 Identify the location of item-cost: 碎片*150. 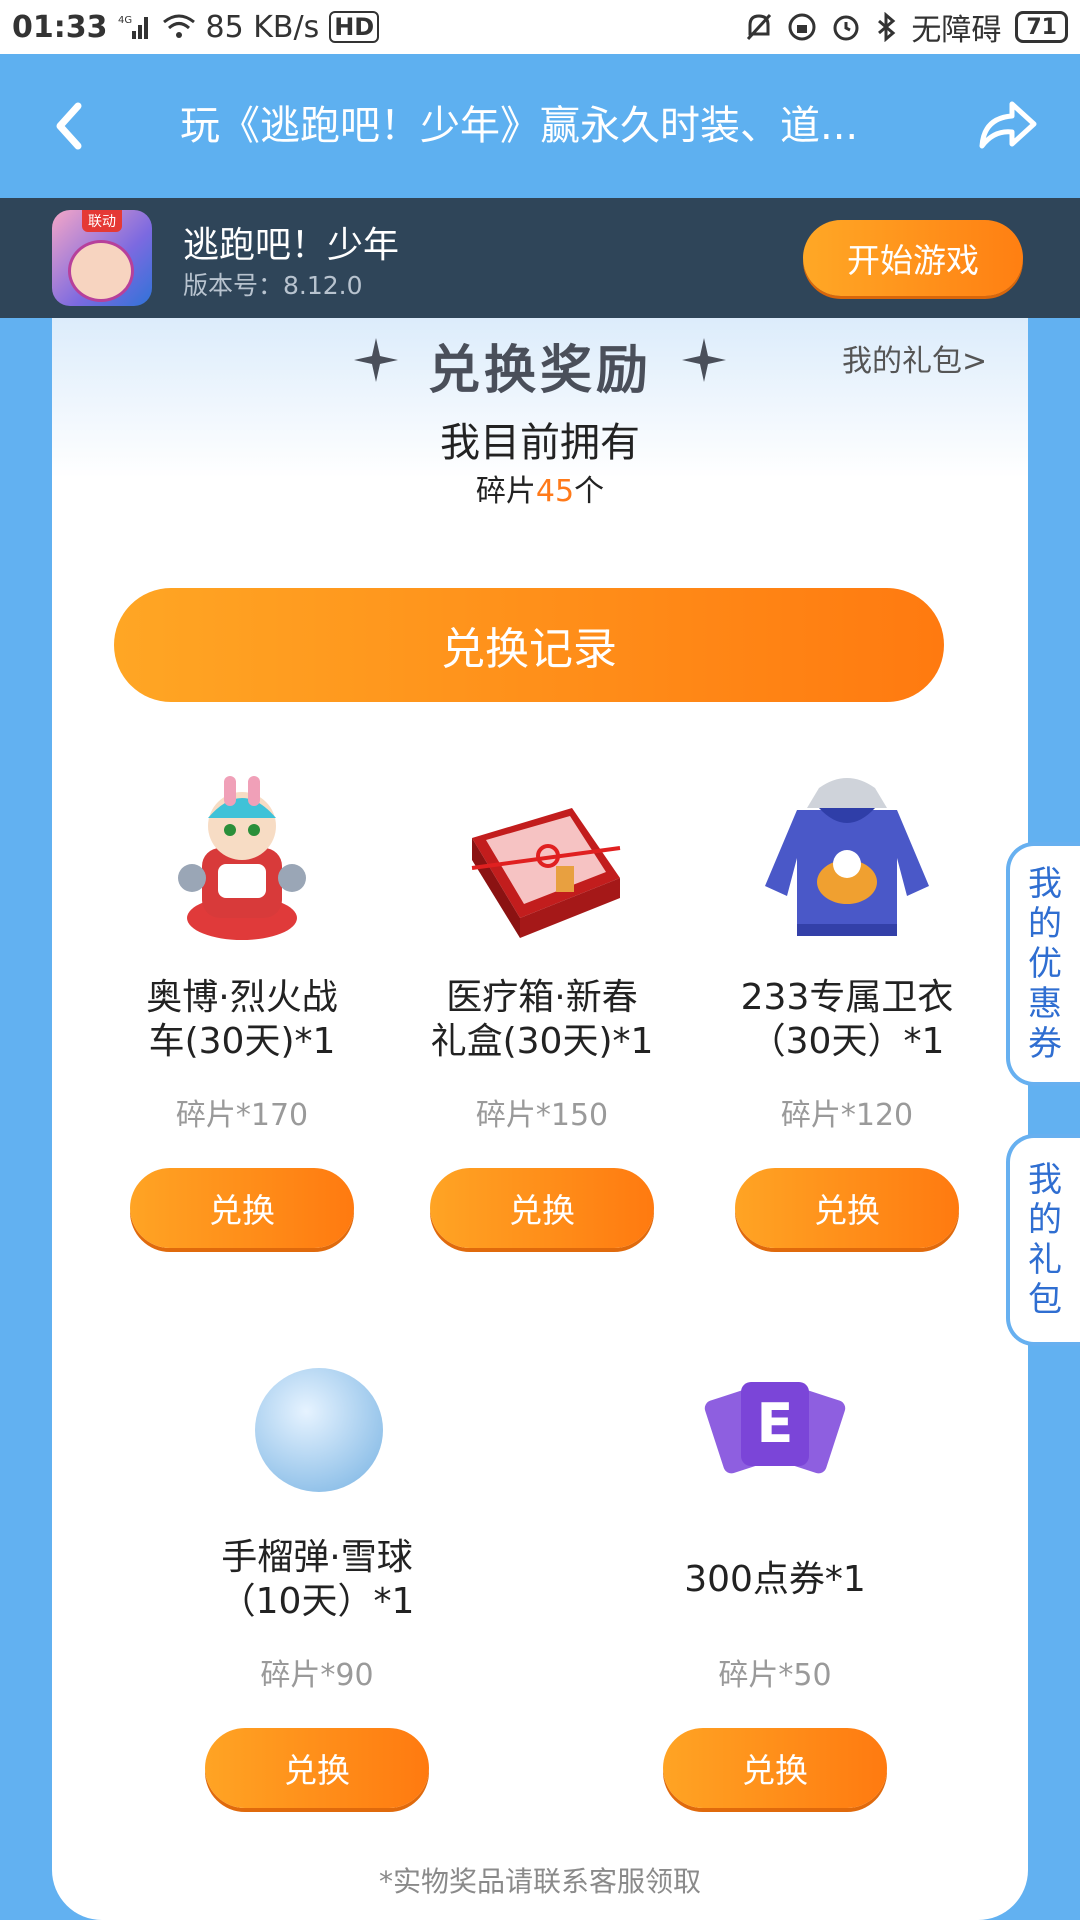
(542, 1115).